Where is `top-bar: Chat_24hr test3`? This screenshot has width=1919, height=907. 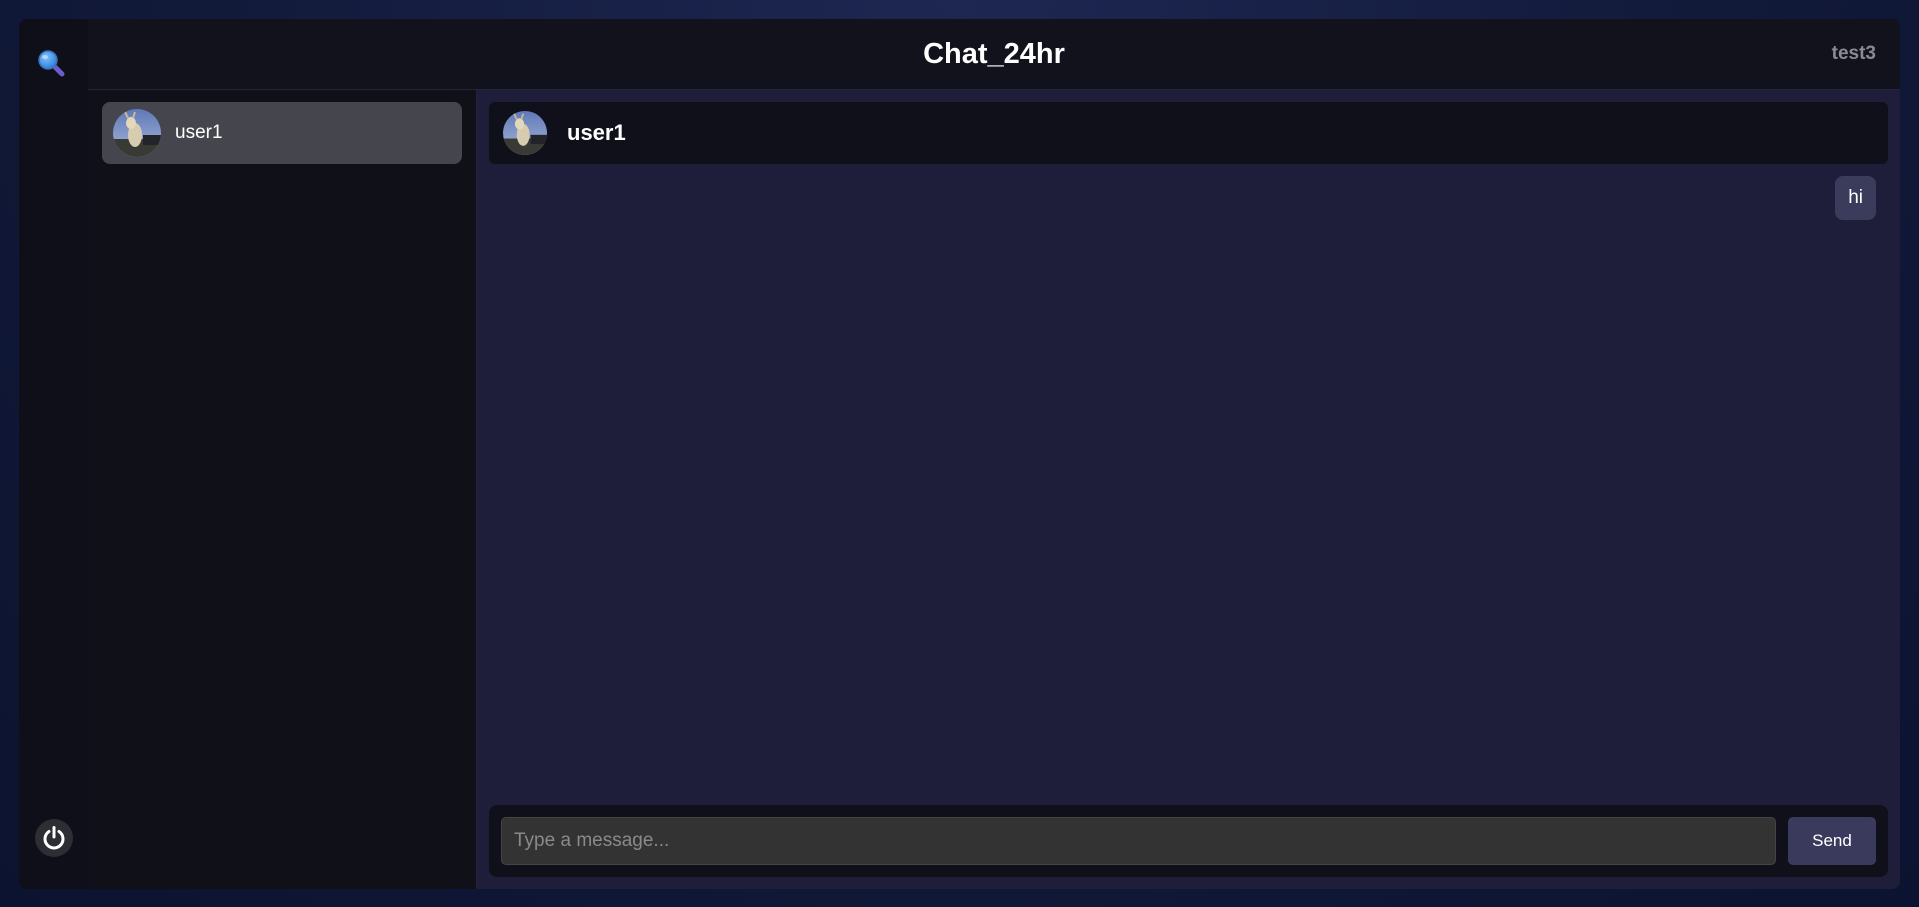
top-bar: Chat_24hr test3 is located at coordinates (994, 54).